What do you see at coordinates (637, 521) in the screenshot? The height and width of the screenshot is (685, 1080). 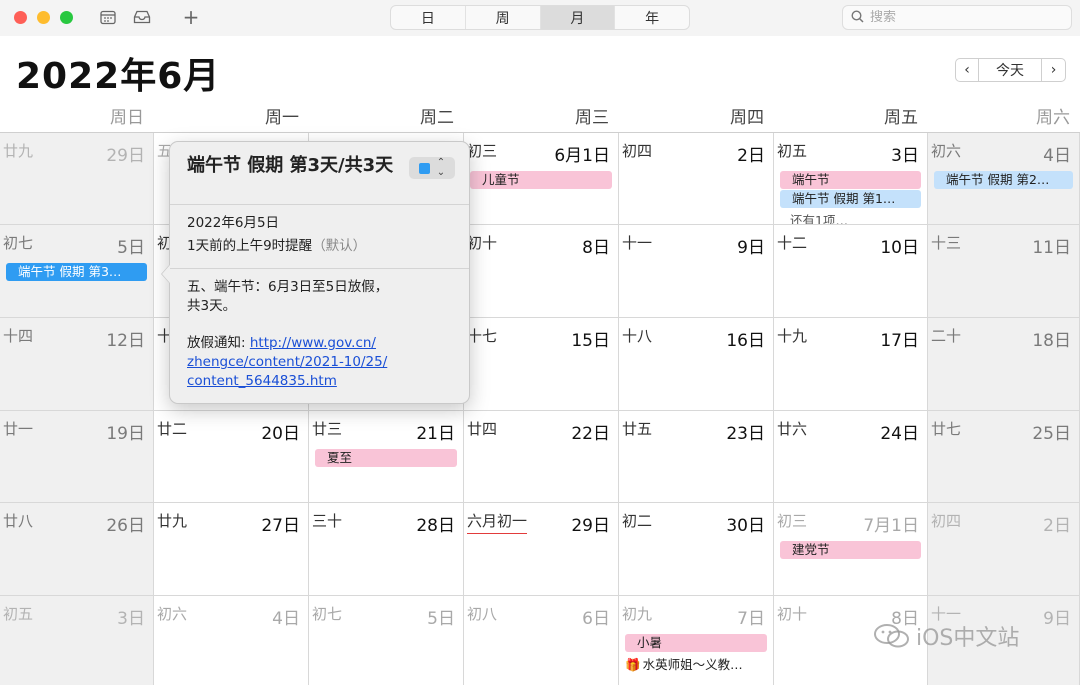 I see `lunar-date: 初二` at bounding box center [637, 521].